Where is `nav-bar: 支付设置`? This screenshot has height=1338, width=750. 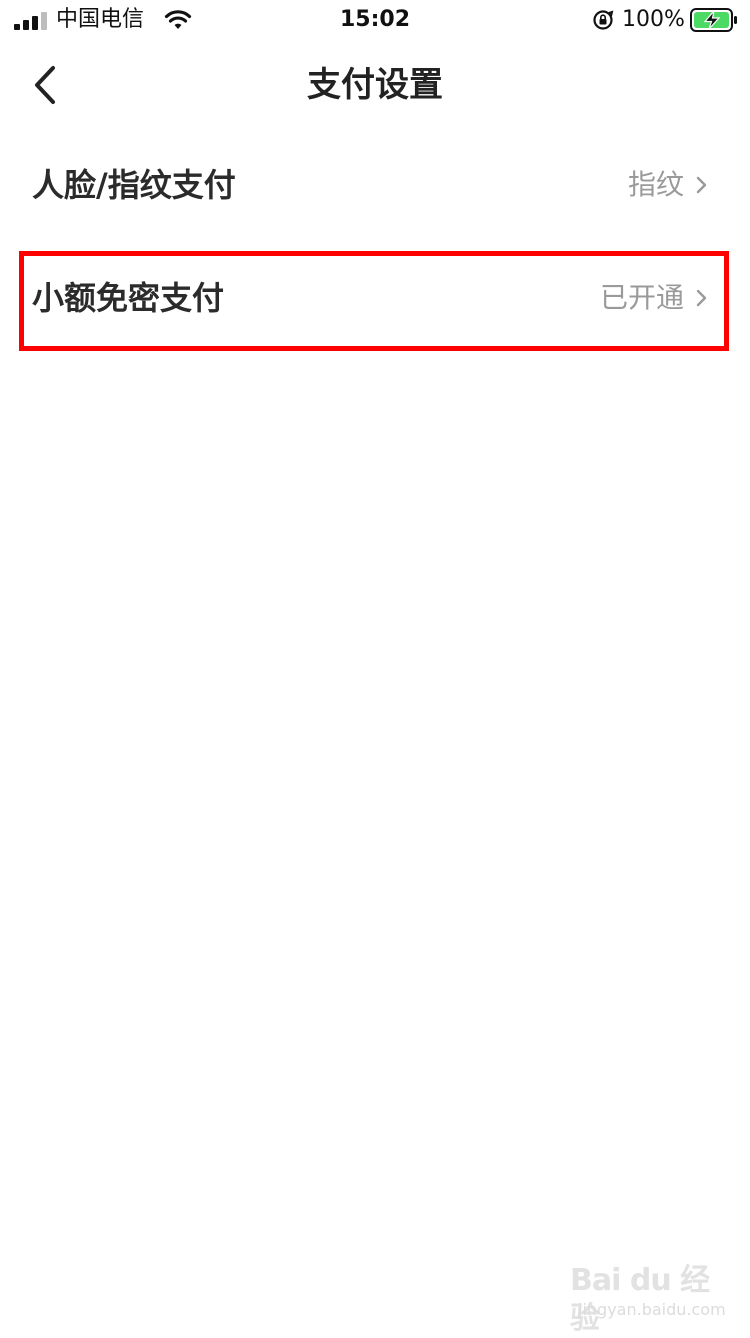 nav-bar: 支付设置 is located at coordinates (375, 85).